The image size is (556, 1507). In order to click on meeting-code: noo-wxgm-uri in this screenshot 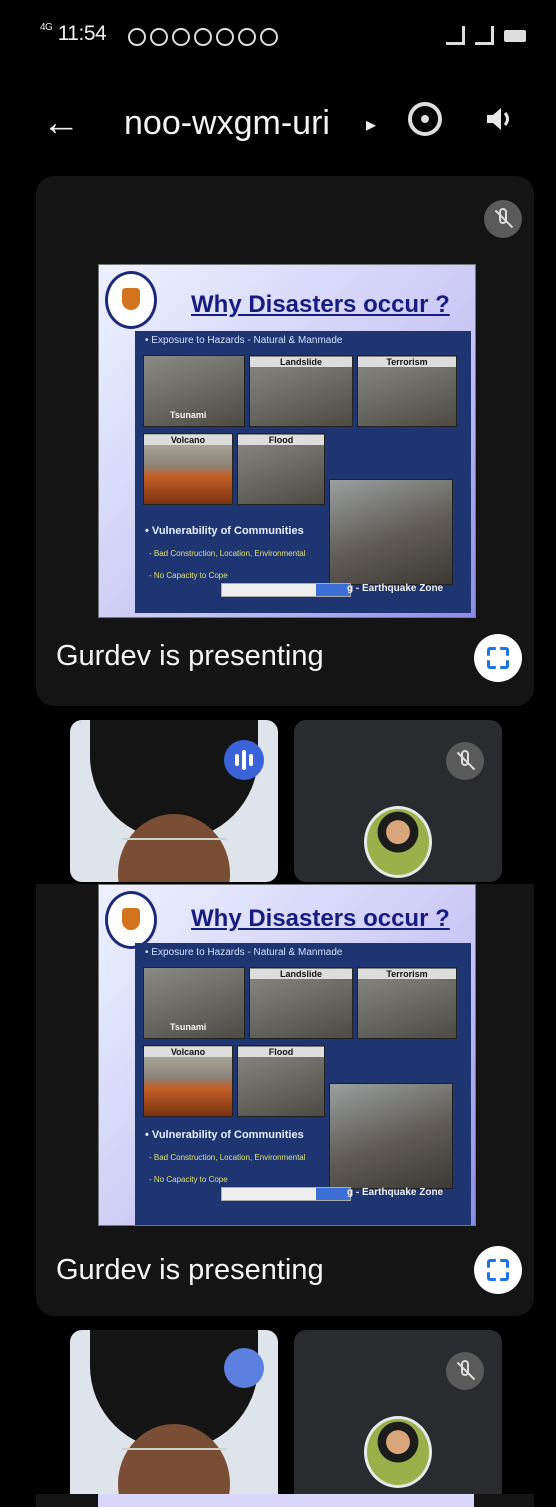, I will do `click(227, 123)`.